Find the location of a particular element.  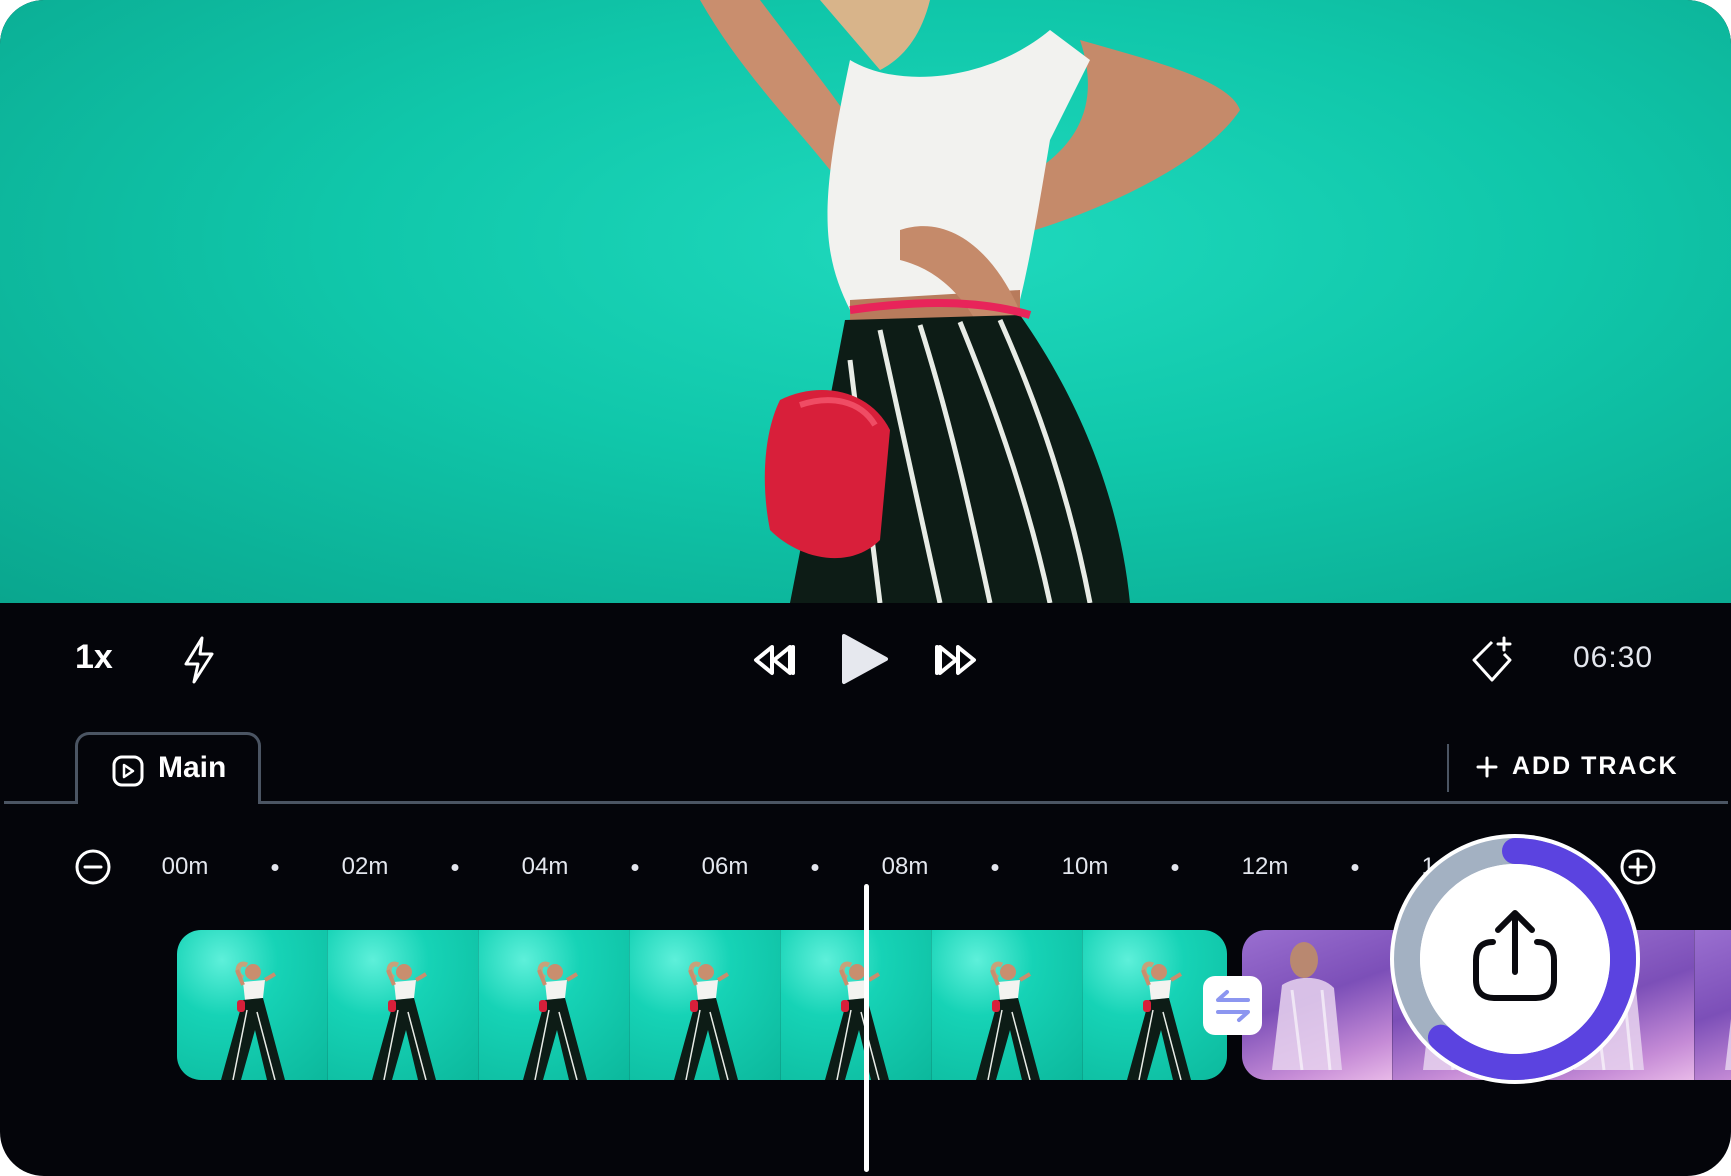

ruler-tick-label: 00m is located at coordinates (185, 866).